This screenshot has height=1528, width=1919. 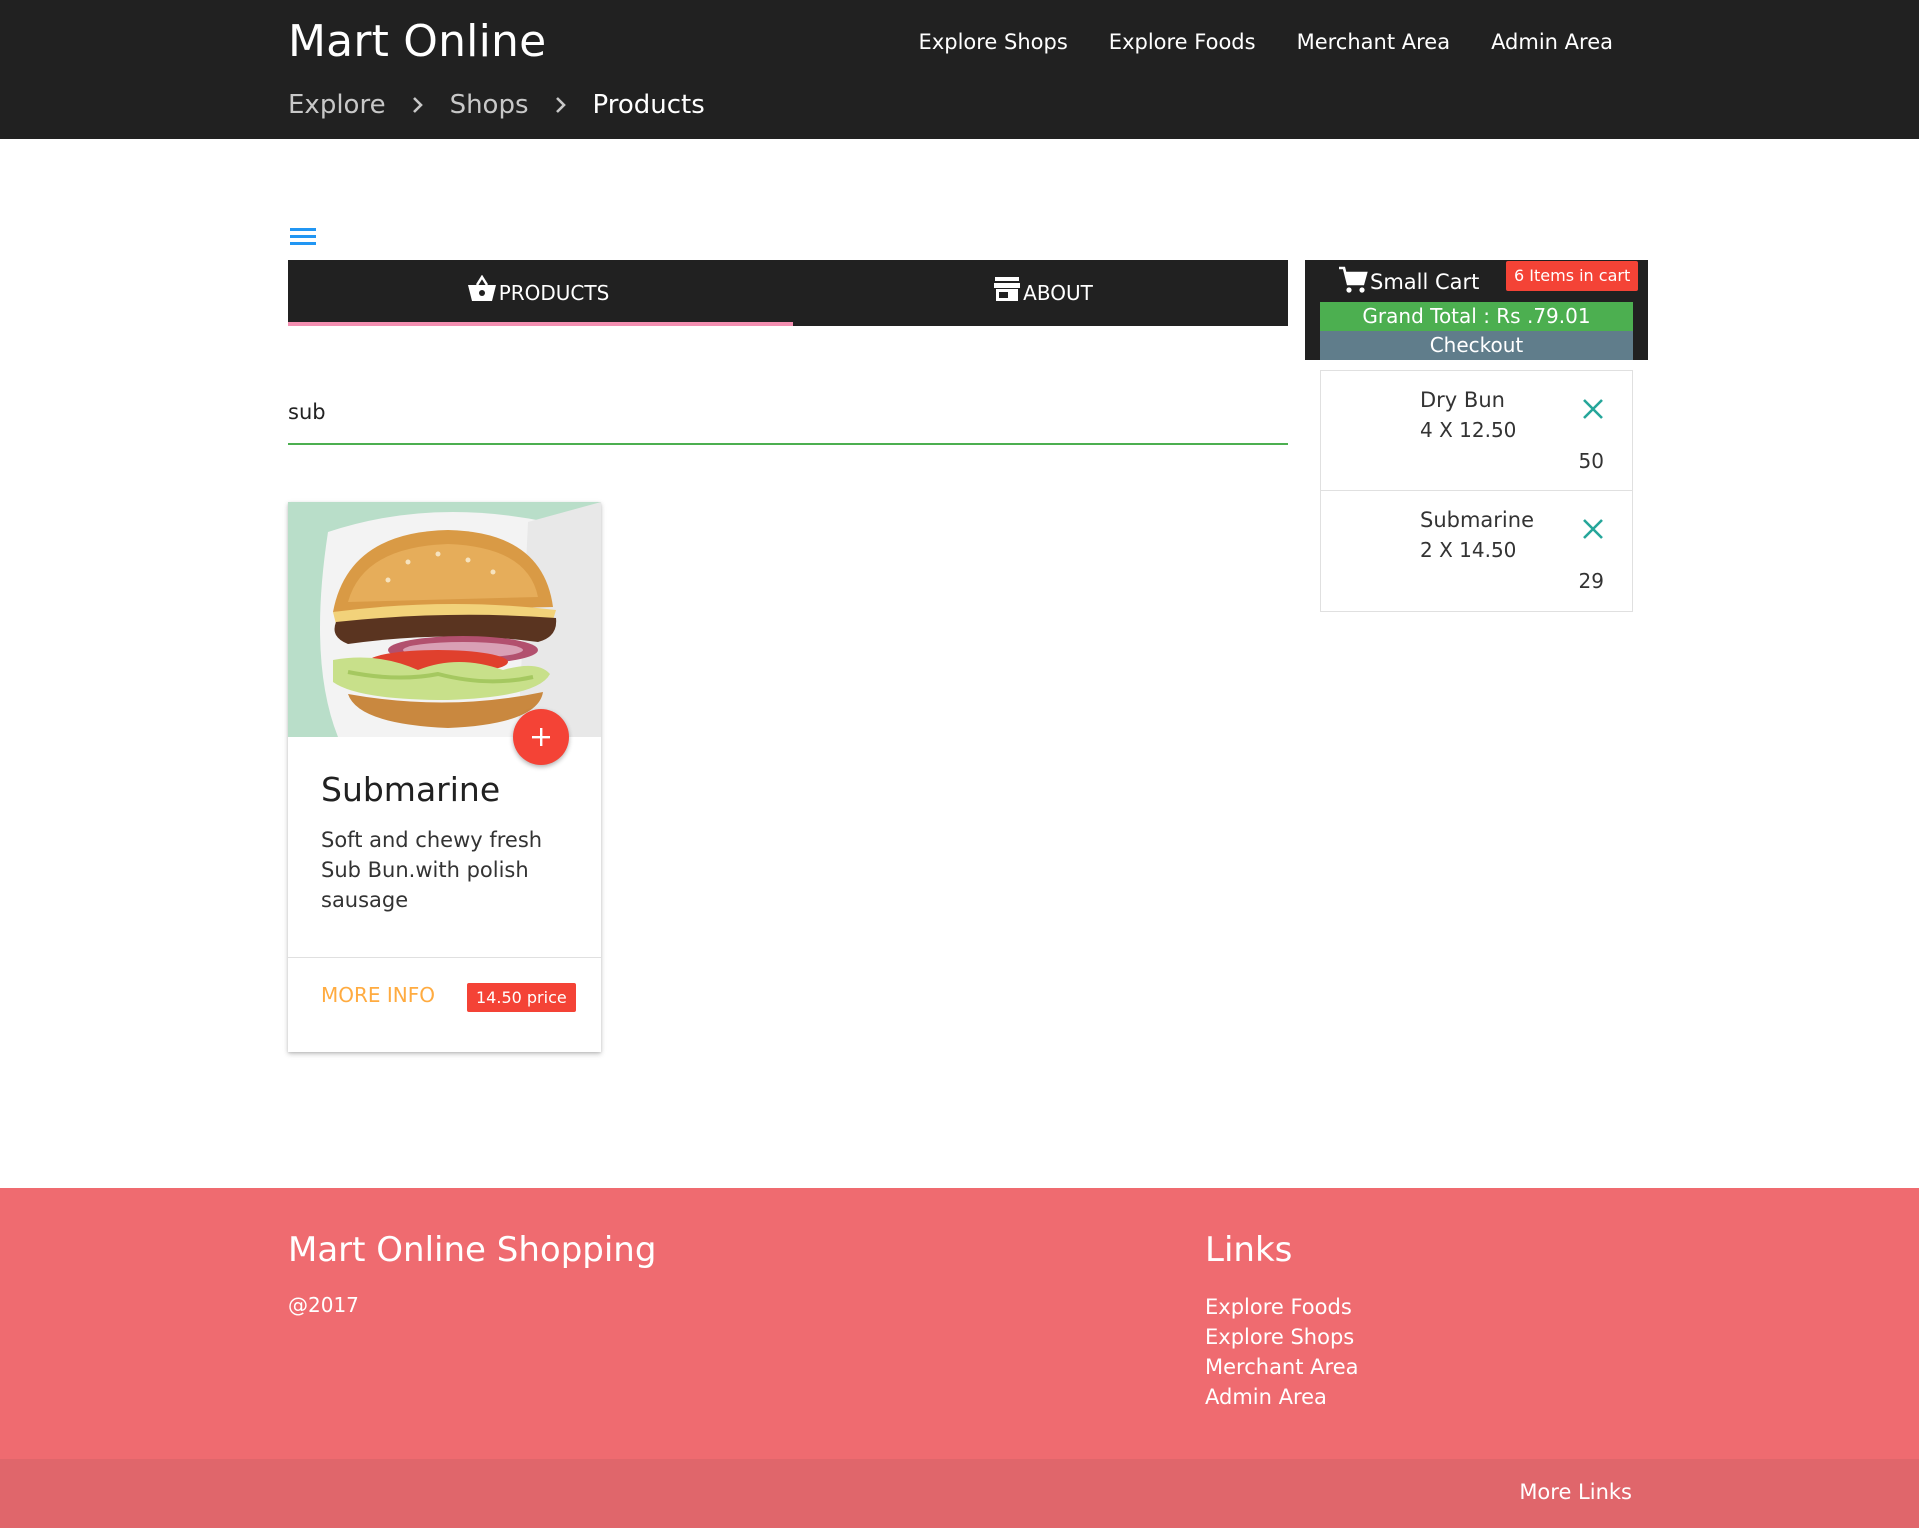 What do you see at coordinates (1462, 400) in the screenshot?
I see `cart-item-name: Dry Bun` at bounding box center [1462, 400].